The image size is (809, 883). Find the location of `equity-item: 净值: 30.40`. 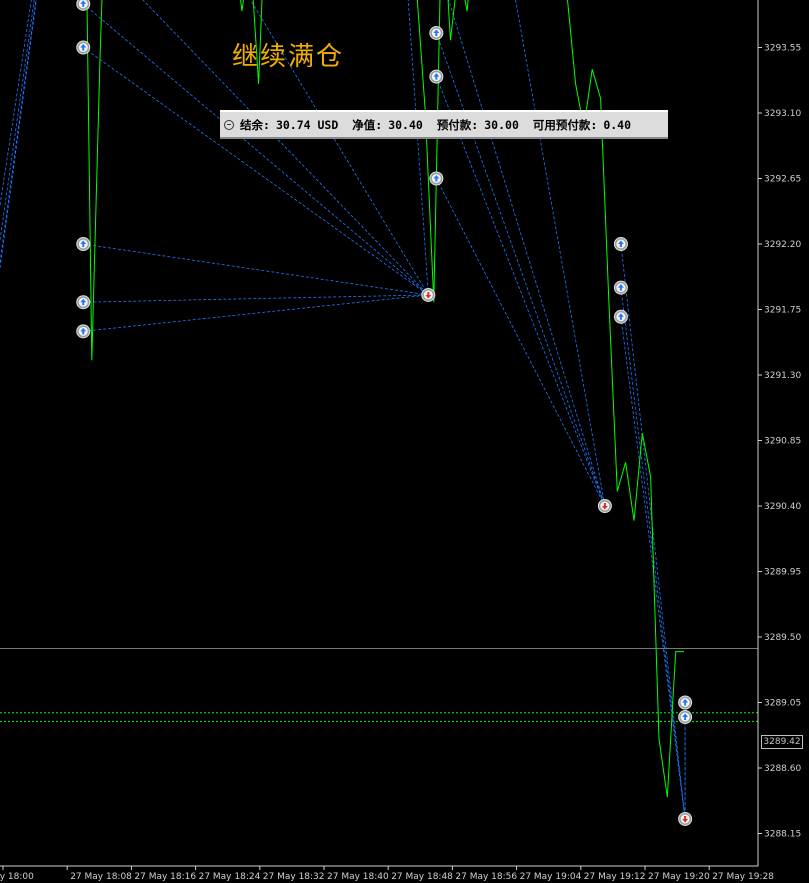

equity-item: 净值: 30.40 is located at coordinates (387, 125).